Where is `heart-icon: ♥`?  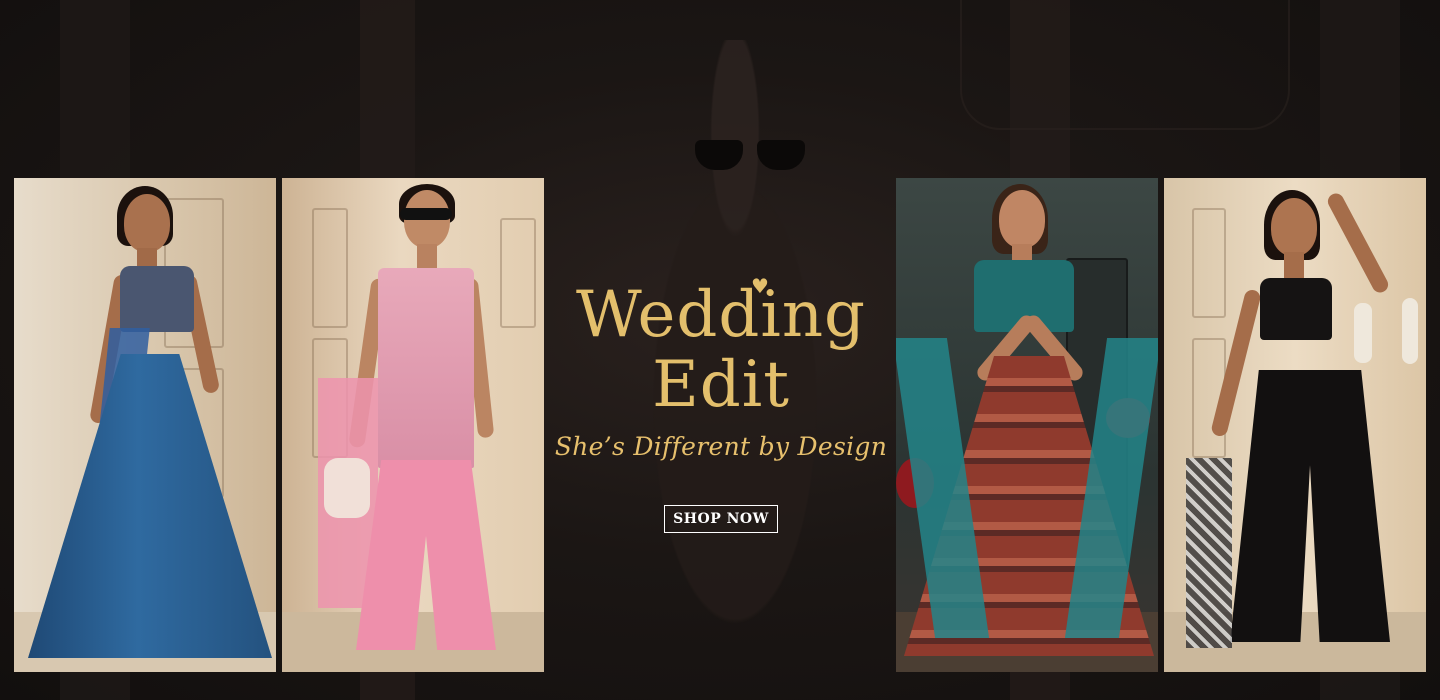
heart-icon: ♥ is located at coordinates (759, 286).